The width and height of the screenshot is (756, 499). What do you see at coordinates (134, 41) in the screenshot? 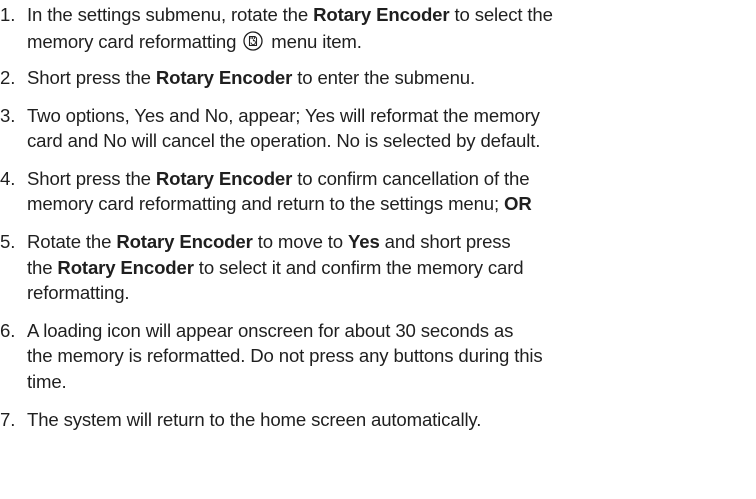
I see `step-text: memory card reformatting` at bounding box center [134, 41].